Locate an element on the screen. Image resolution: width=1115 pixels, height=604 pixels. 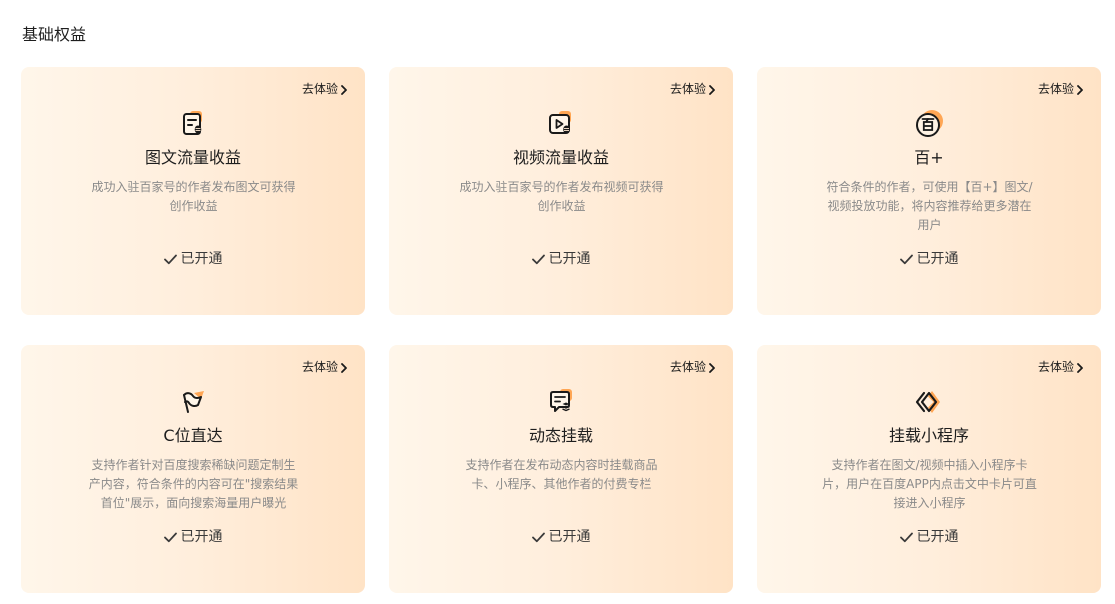
benefit-card-article-revenue: 去体验 图文流量收益 成功入驻百家号的作者发布图文可获得创作收益 已开通 is located at coordinates (193, 191).